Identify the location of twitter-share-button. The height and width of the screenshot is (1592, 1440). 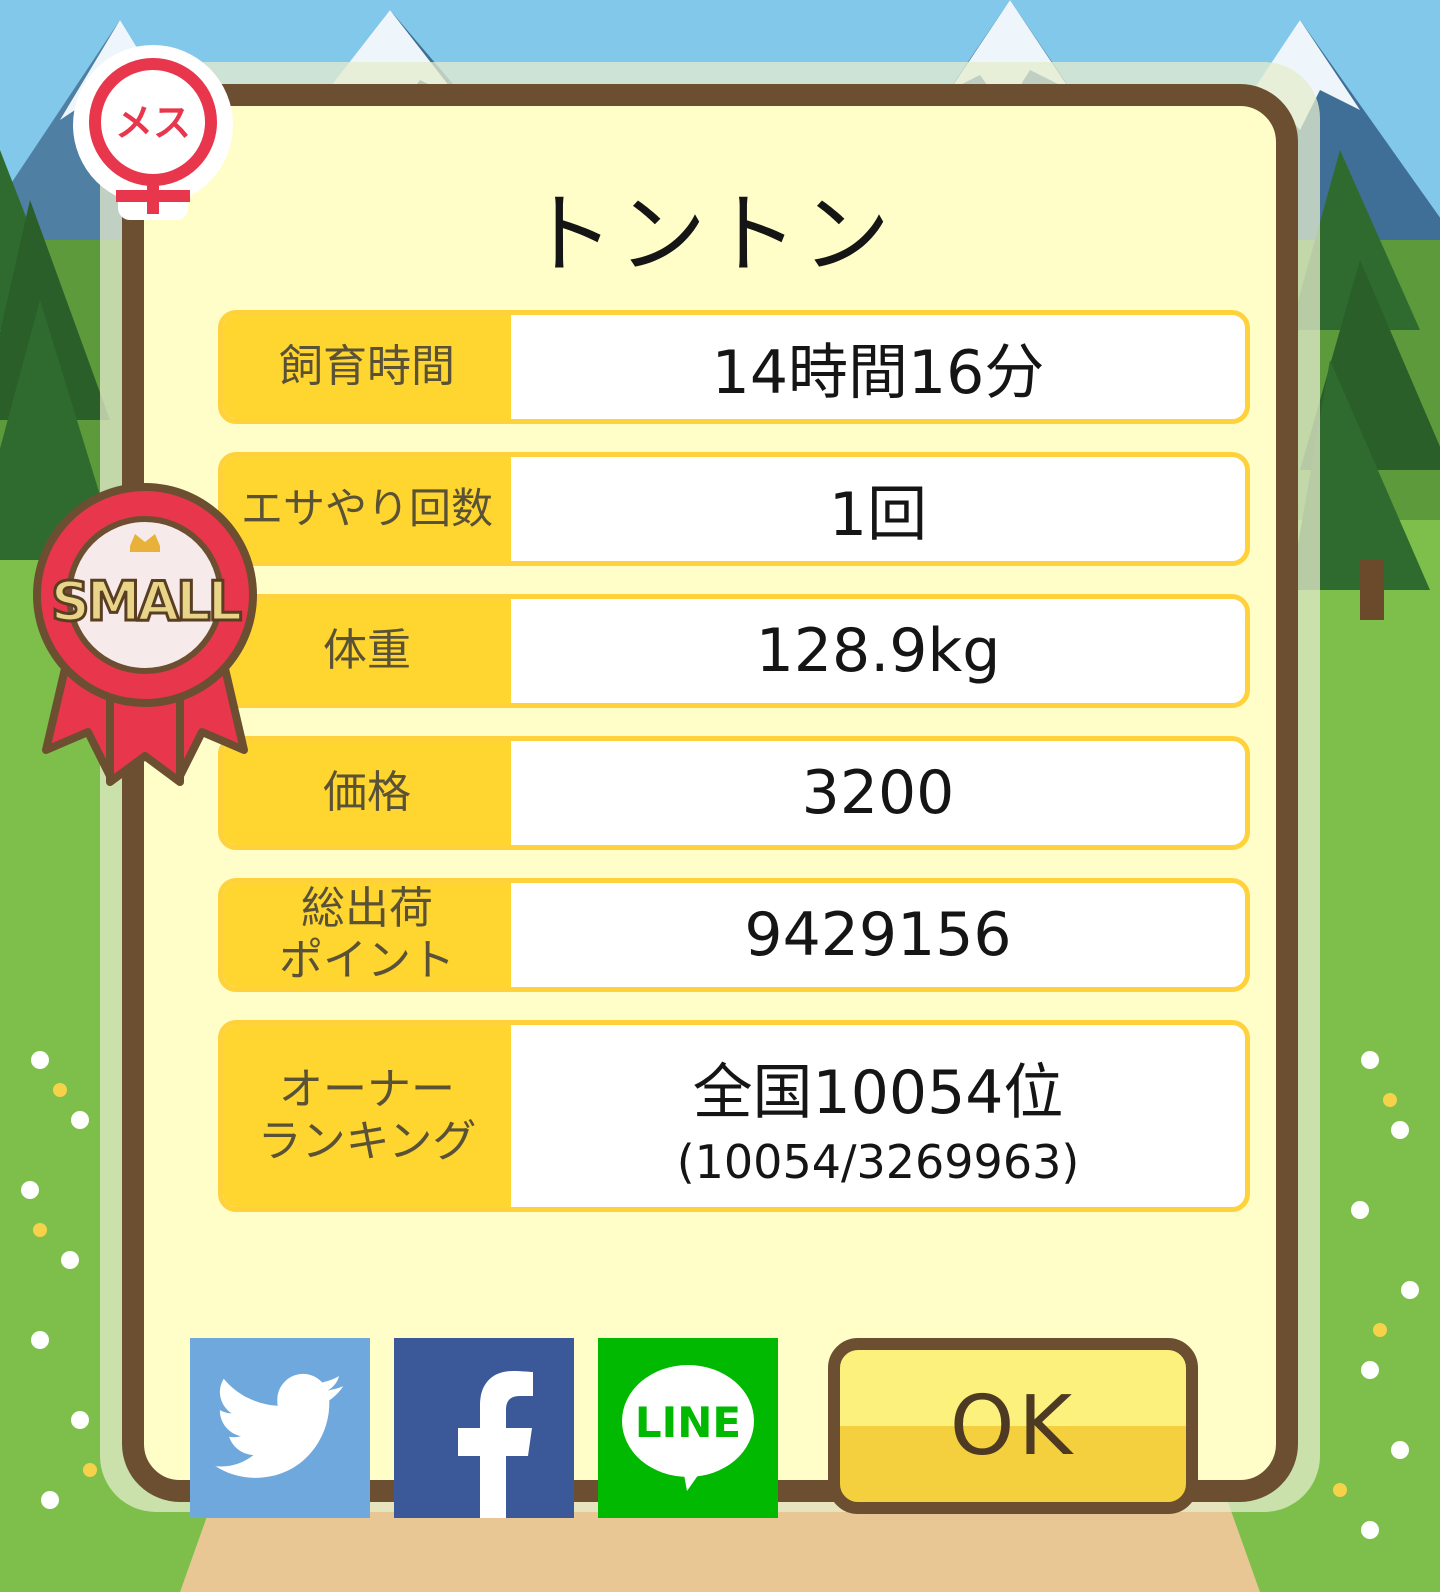
(280, 1428).